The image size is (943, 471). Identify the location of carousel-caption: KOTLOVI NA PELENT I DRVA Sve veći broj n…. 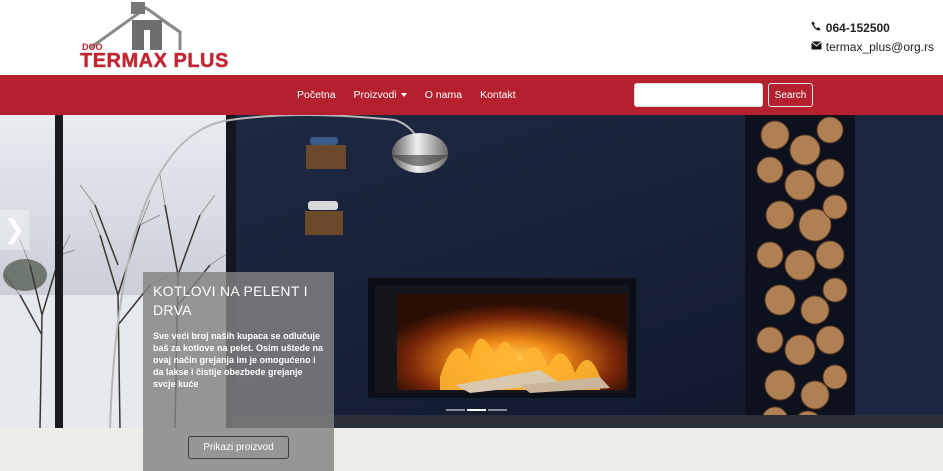
(238, 371).